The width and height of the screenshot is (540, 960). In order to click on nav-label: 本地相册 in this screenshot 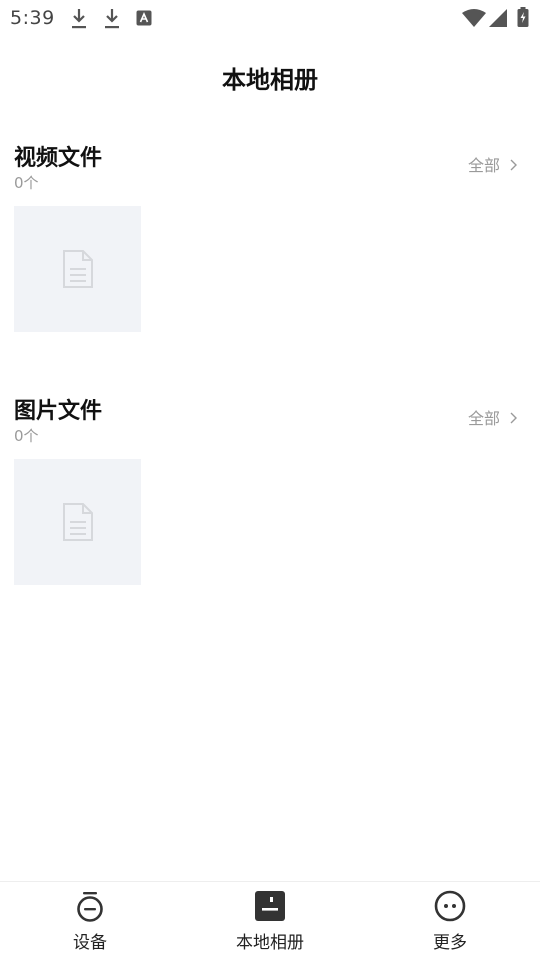, I will do `click(270, 943)`.